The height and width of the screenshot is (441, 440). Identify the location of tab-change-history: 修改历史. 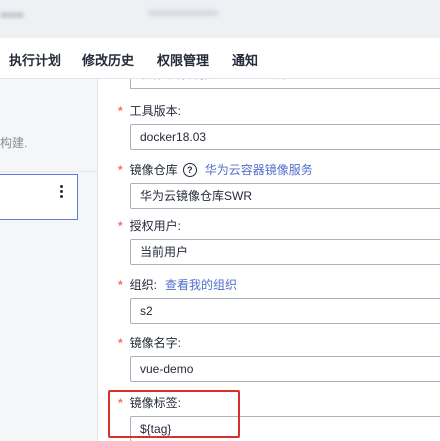
(108, 59).